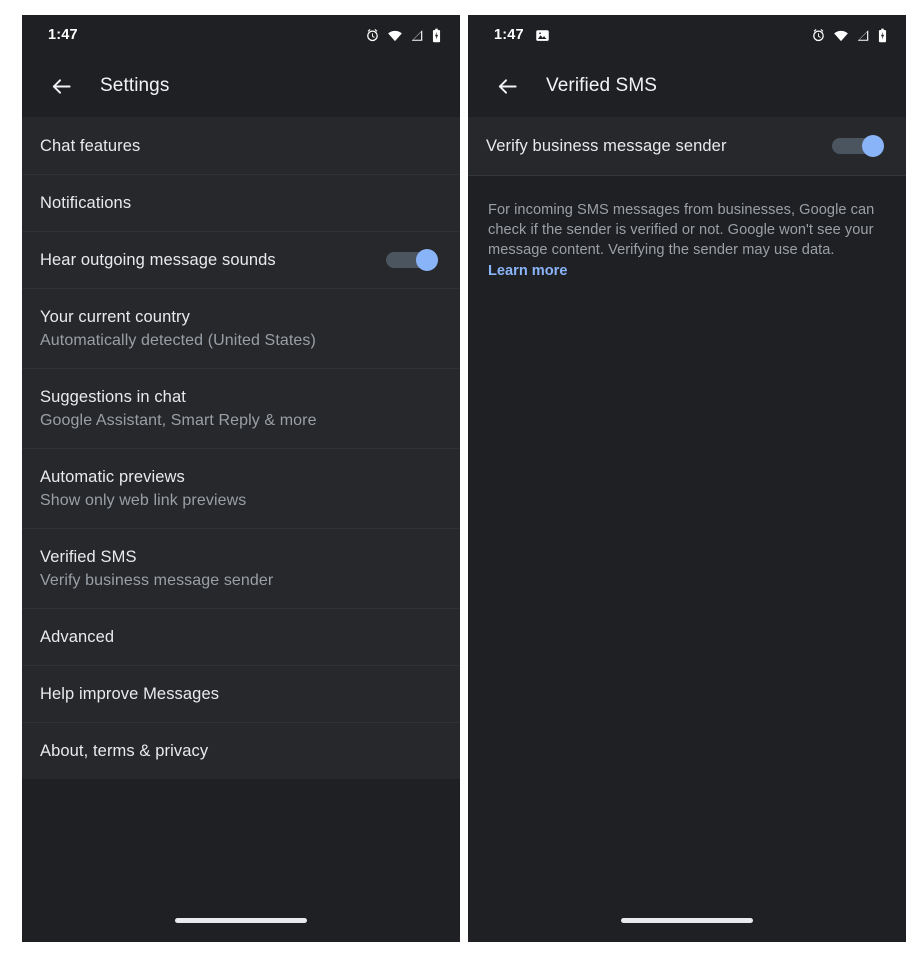 This screenshot has height=957, width=924. Describe the element at coordinates (135, 85) in the screenshot. I see `page-title: Settings` at that location.